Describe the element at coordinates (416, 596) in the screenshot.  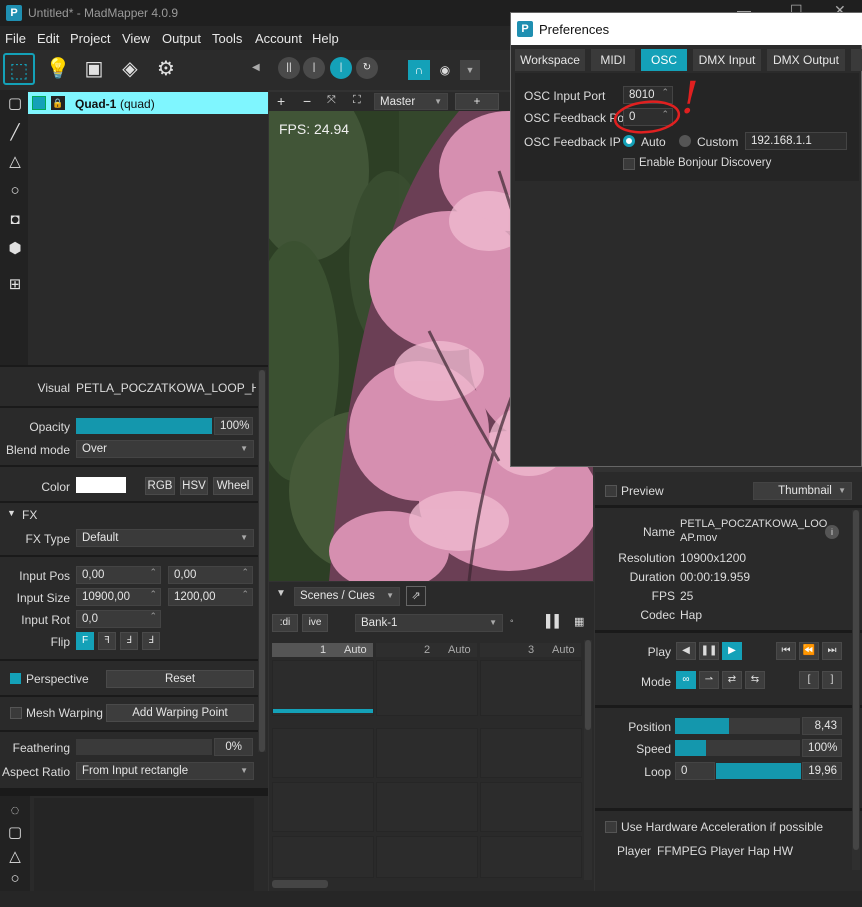
I see `popout-icon: ⇗` at that location.